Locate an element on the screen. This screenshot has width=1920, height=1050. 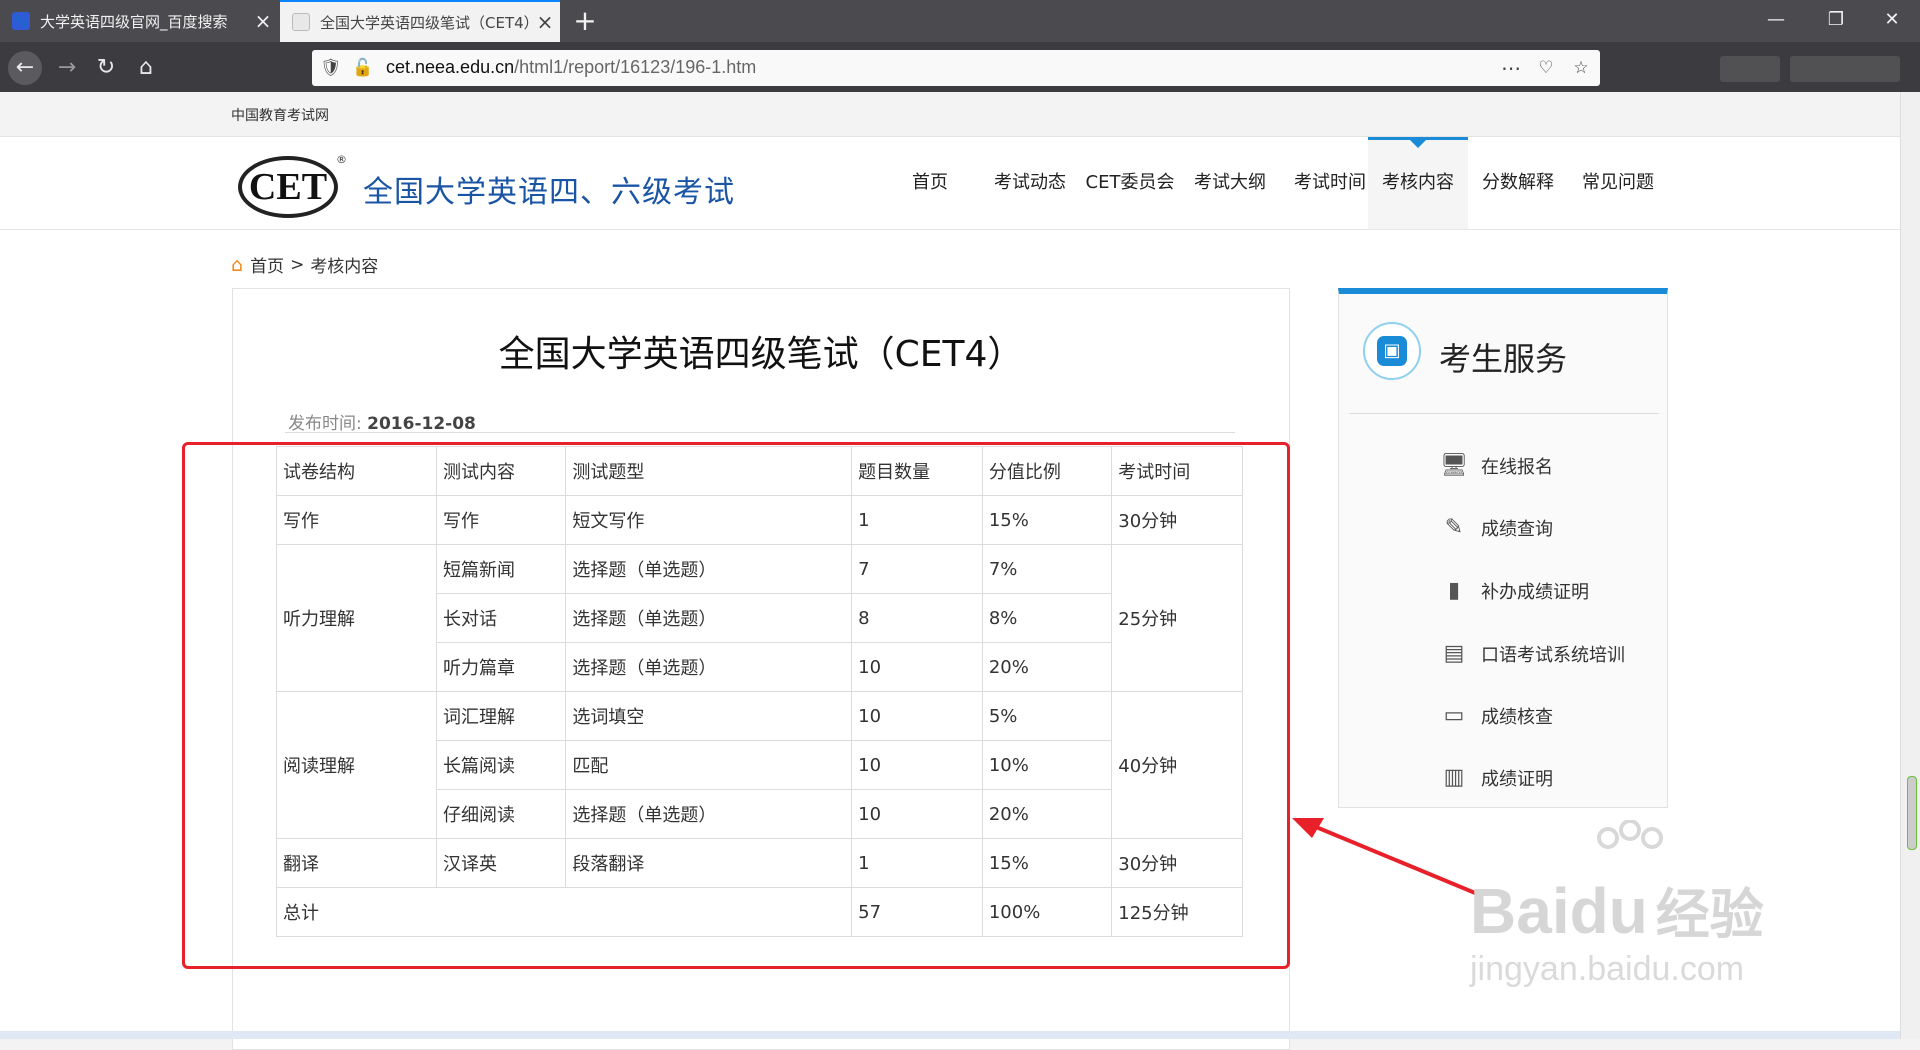
nav-schedule: 考试时间 is located at coordinates (1330, 183).